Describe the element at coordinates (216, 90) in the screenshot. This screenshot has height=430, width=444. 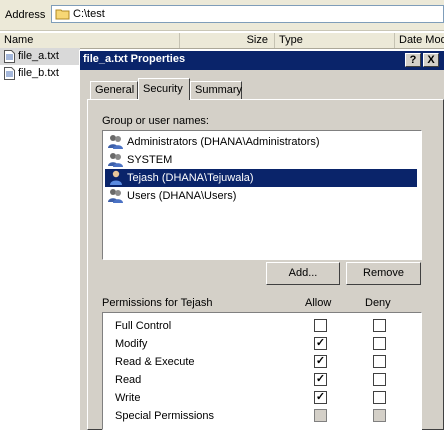
I see `tab-summary: Summary` at that location.